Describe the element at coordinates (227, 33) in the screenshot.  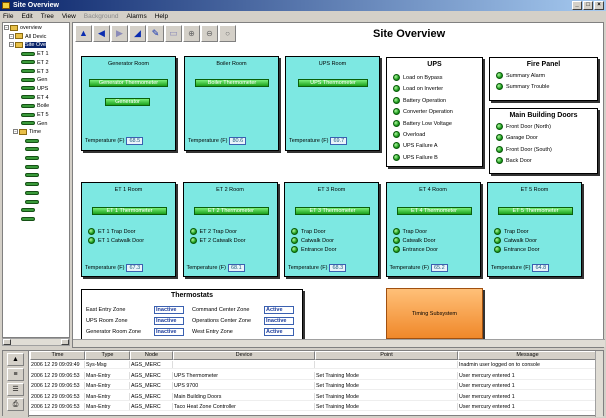
I see `zoom-fit-icon: ○` at that location.